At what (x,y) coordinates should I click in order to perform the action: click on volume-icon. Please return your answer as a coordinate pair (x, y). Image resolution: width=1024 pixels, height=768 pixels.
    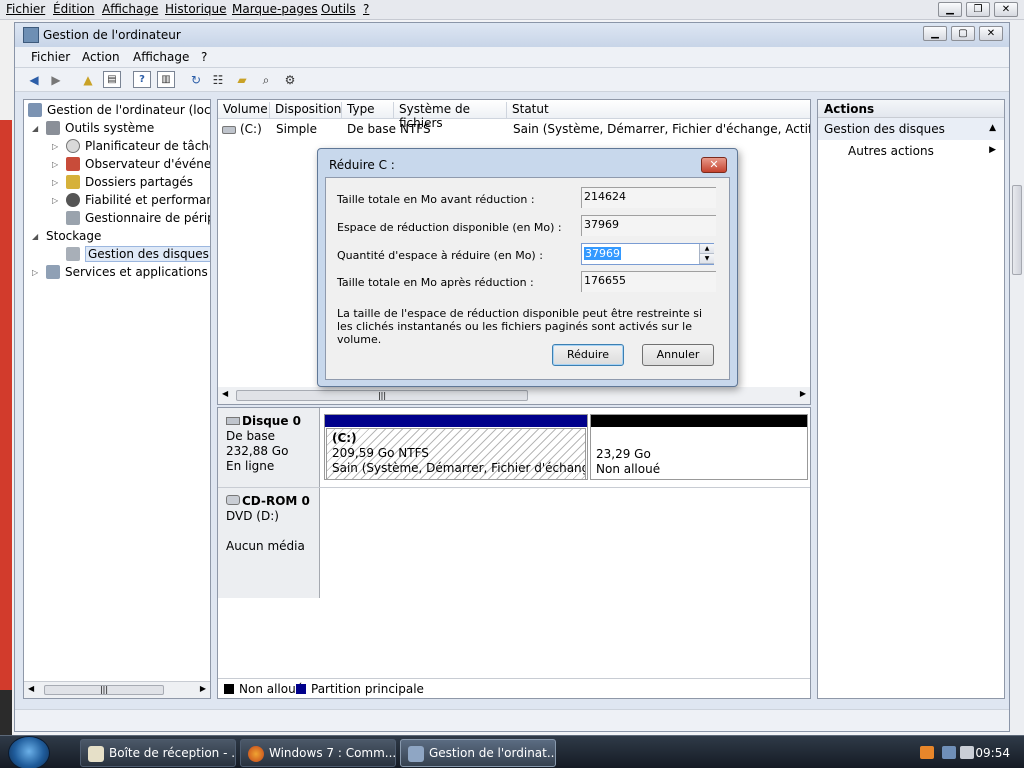
    Looking at the image, I should click on (967, 752).